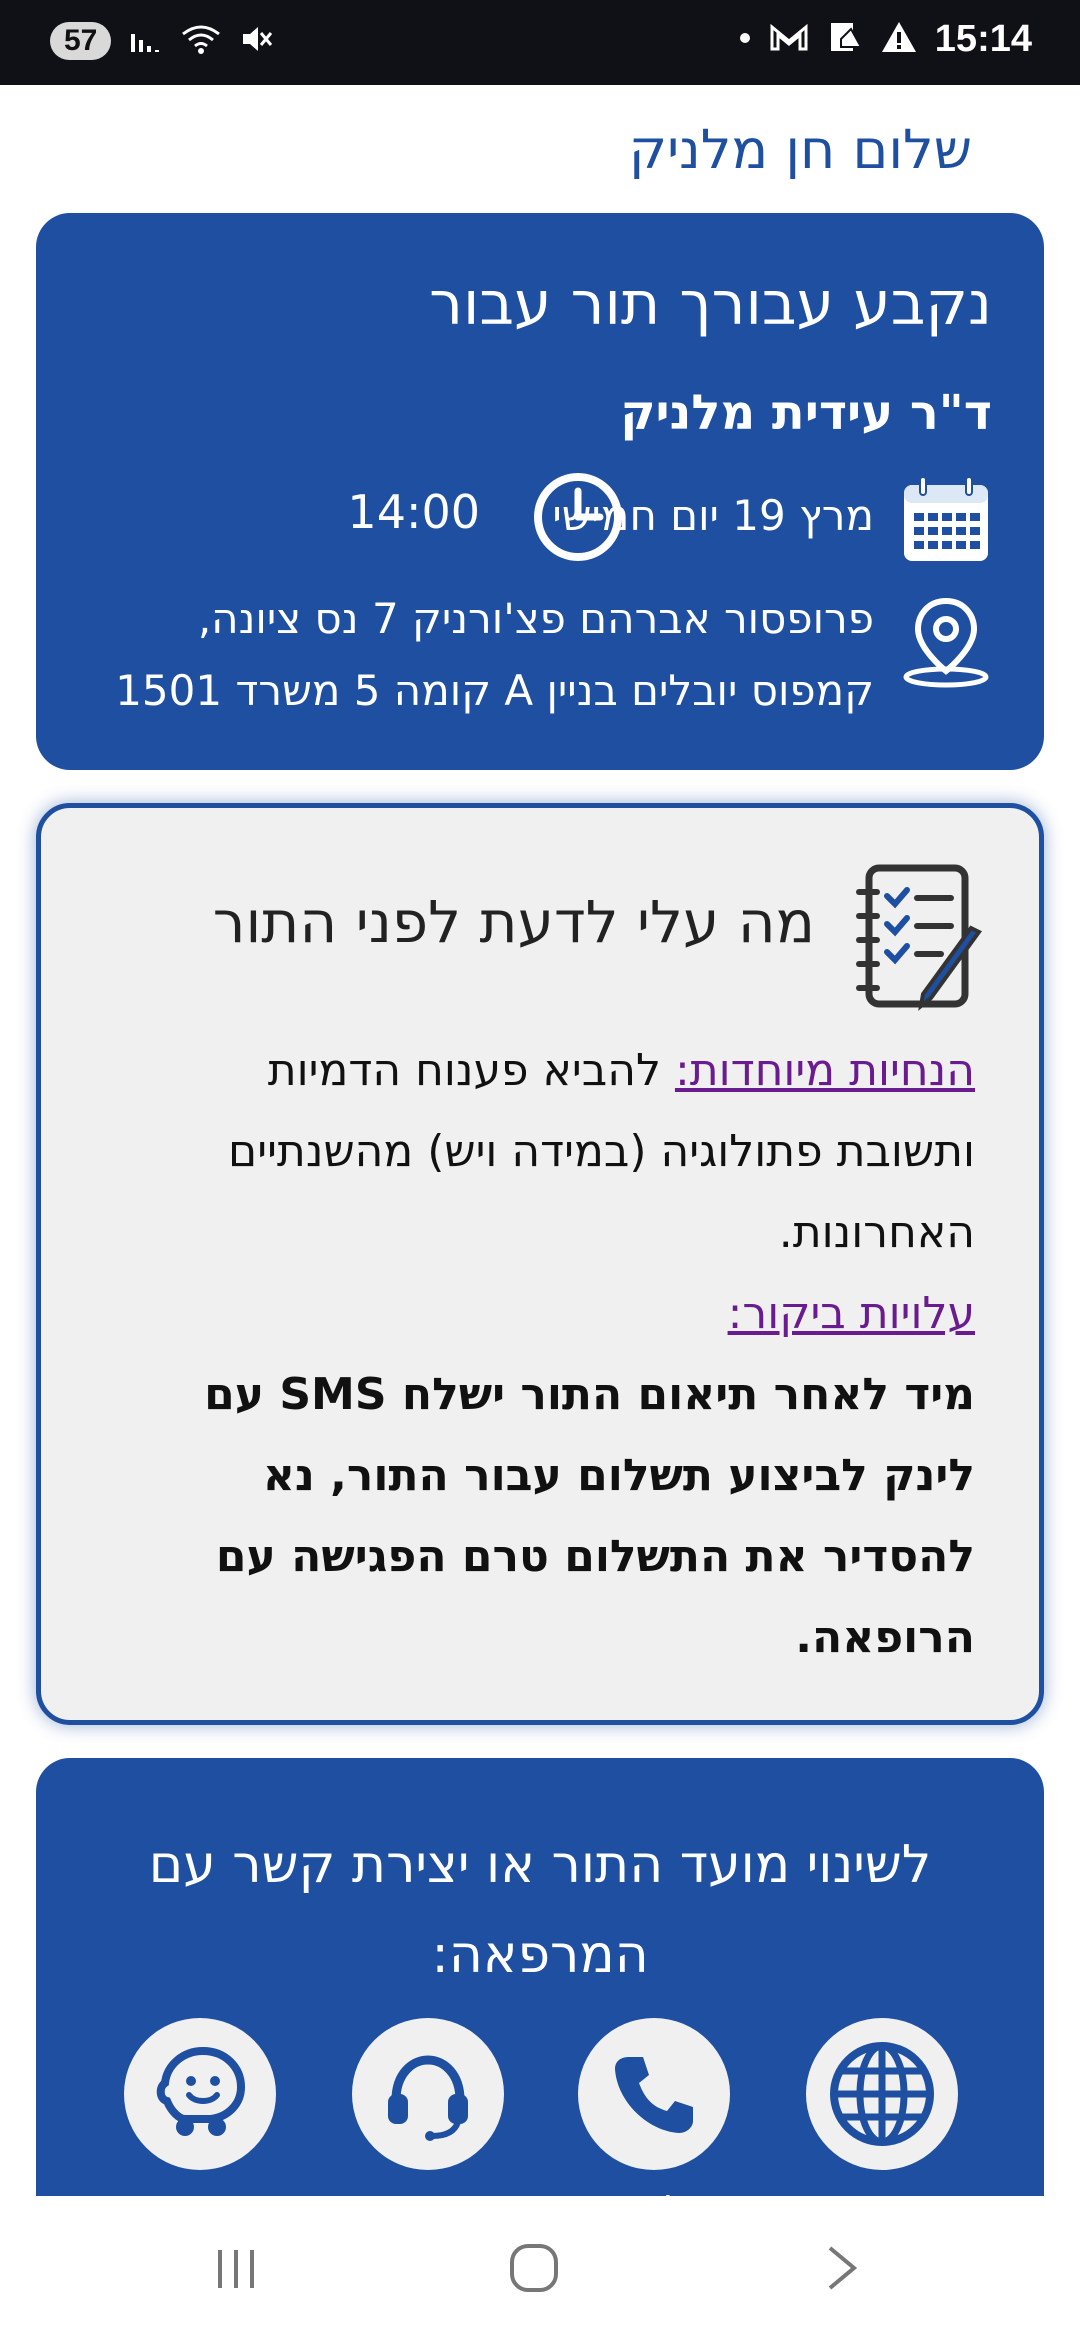 The width and height of the screenshot is (1080, 2340). I want to click on home-button, so click(534, 2270).